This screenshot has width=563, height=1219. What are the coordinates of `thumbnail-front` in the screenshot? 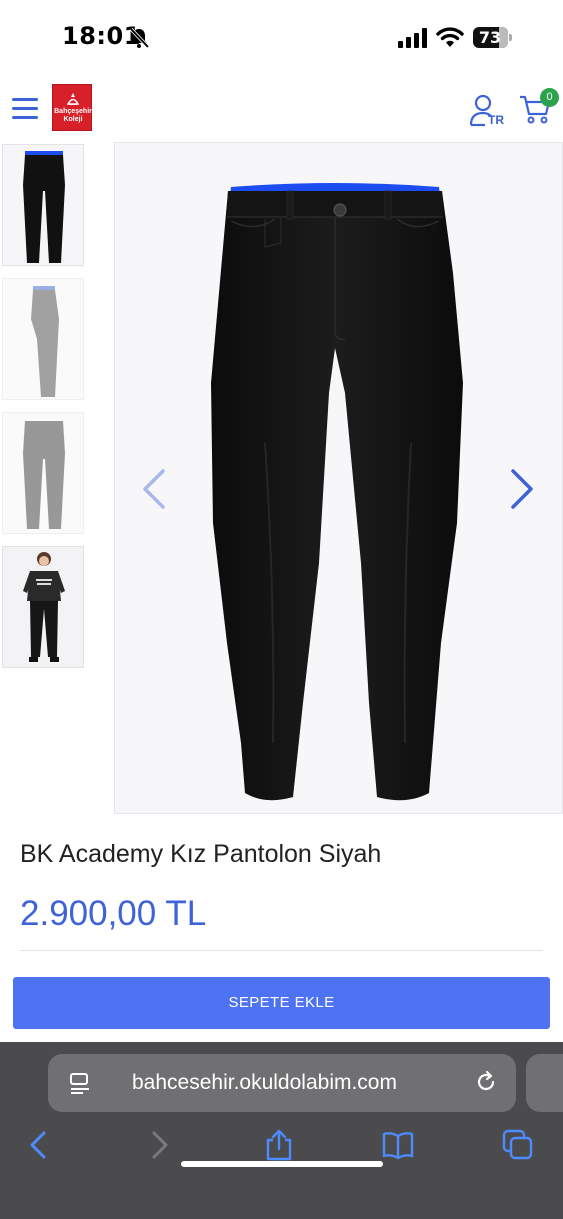 It's located at (43, 205).